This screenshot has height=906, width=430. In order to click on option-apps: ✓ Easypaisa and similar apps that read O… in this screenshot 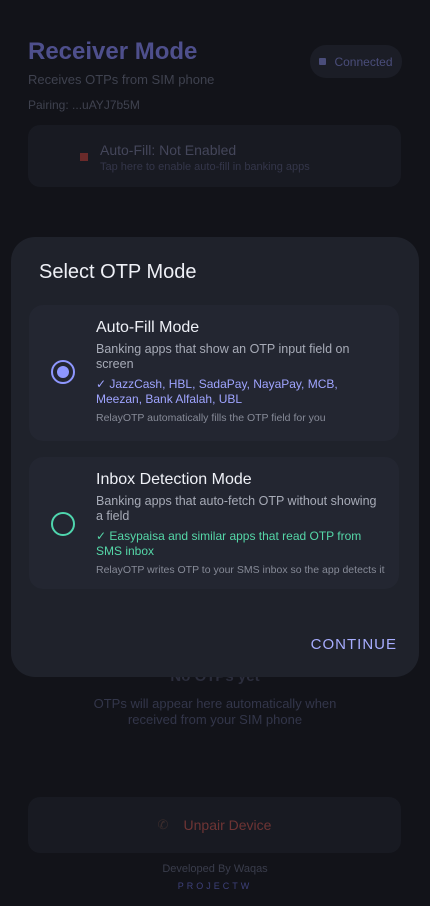, I will do `click(229, 543)`.